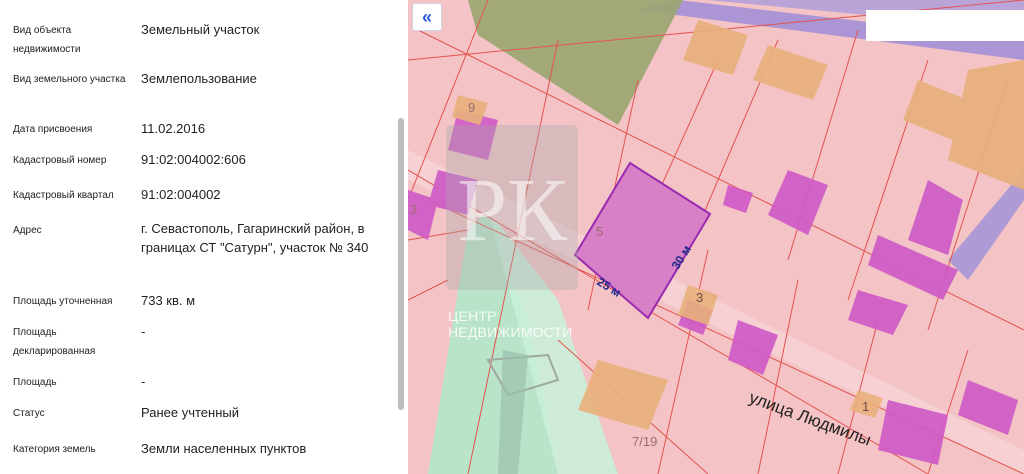 This screenshot has width=1024, height=474. What do you see at coordinates (54, 449) in the screenshot?
I see `label-land-category: Категория земель` at bounding box center [54, 449].